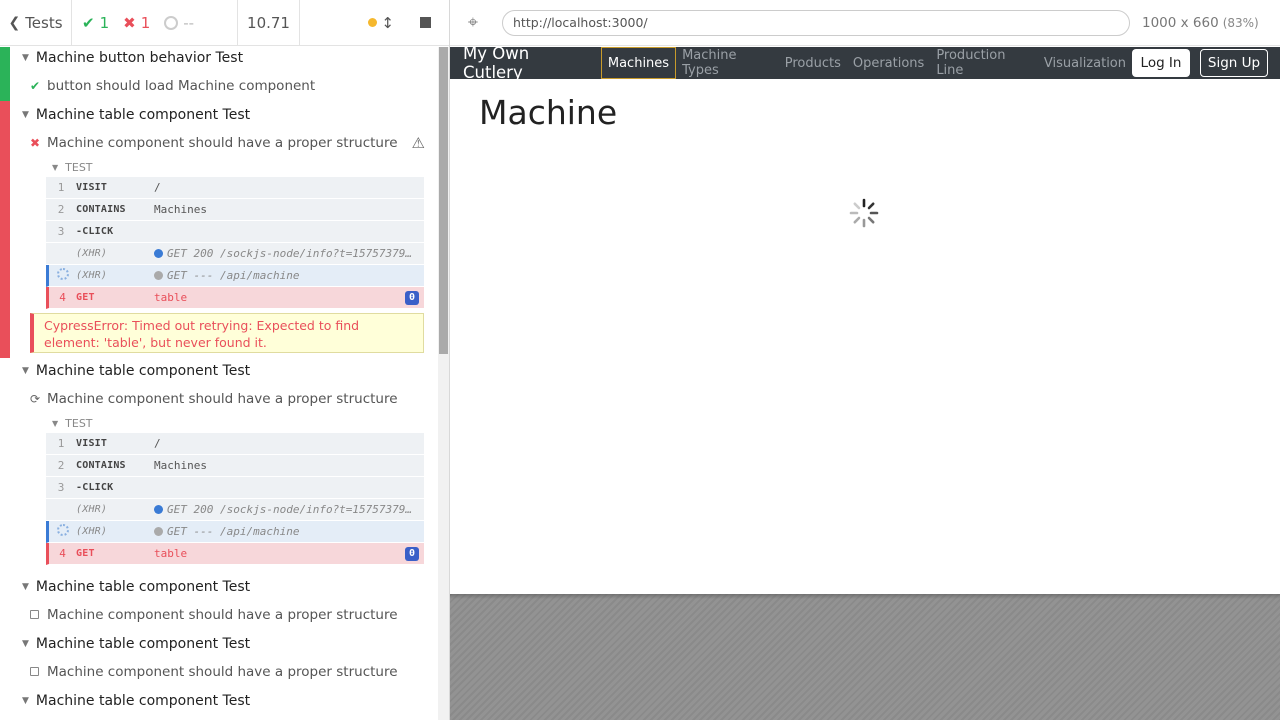 This screenshot has height=720, width=1280. What do you see at coordinates (44, 22) in the screenshot?
I see `tests-label: Tests` at bounding box center [44, 22].